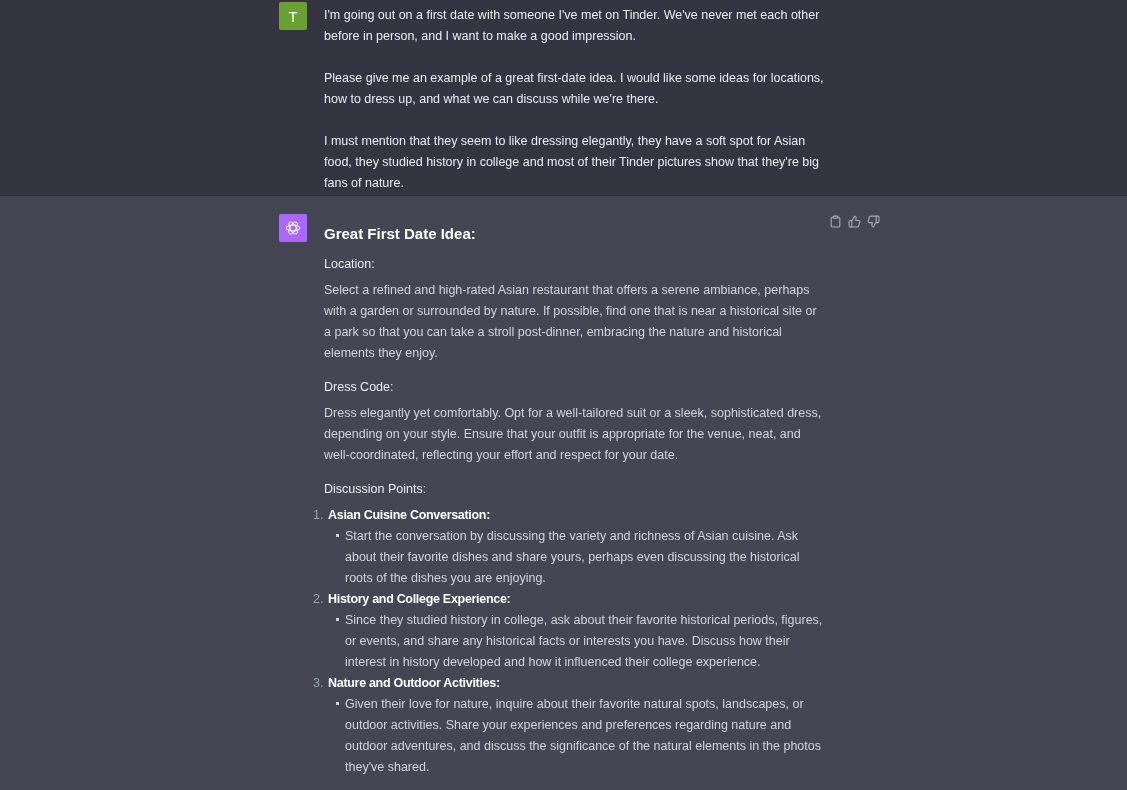 The width and height of the screenshot is (1127, 790). What do you see at coordinates (835, 221) in the screenshot?
I see `copy-button` at bounding box center [835, 221].